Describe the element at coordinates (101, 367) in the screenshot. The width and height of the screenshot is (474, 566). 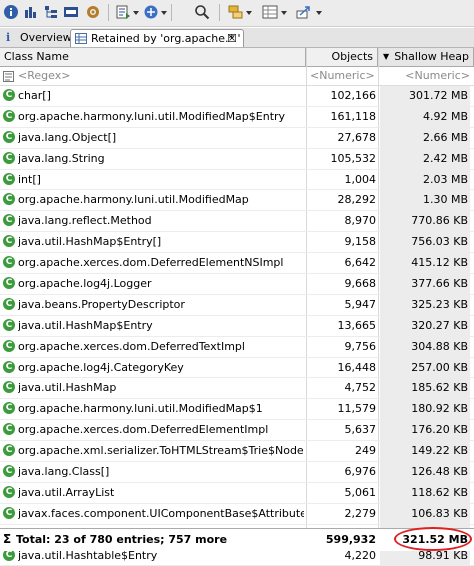
I see `class-name-cell: org.apache.log4j.CategoryKey` at that location.